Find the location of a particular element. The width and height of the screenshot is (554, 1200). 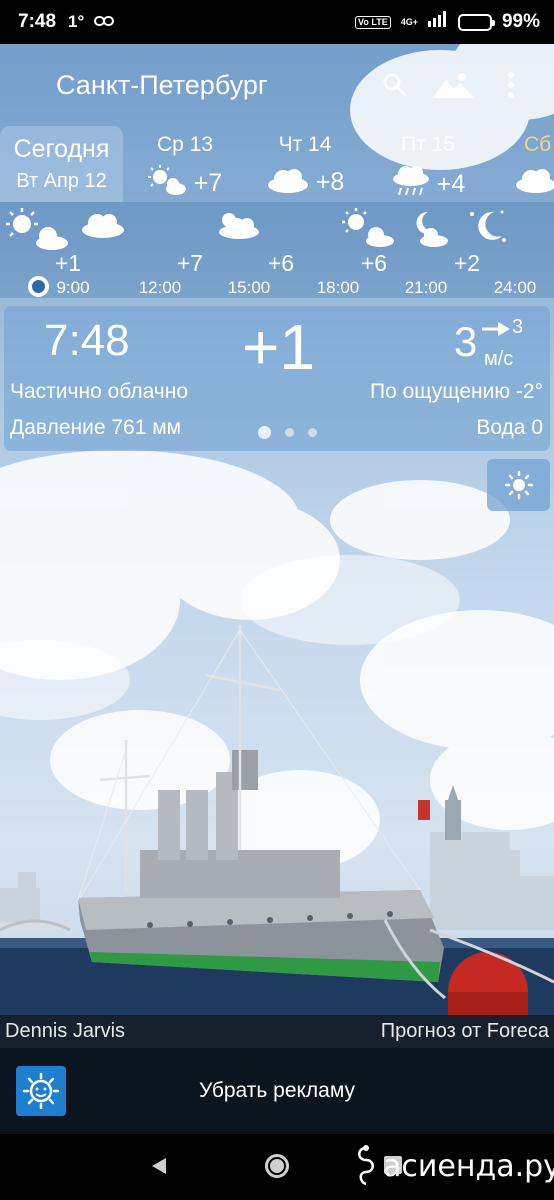

city-title: Санкт-Петербург is located at coordinates (209, 85).